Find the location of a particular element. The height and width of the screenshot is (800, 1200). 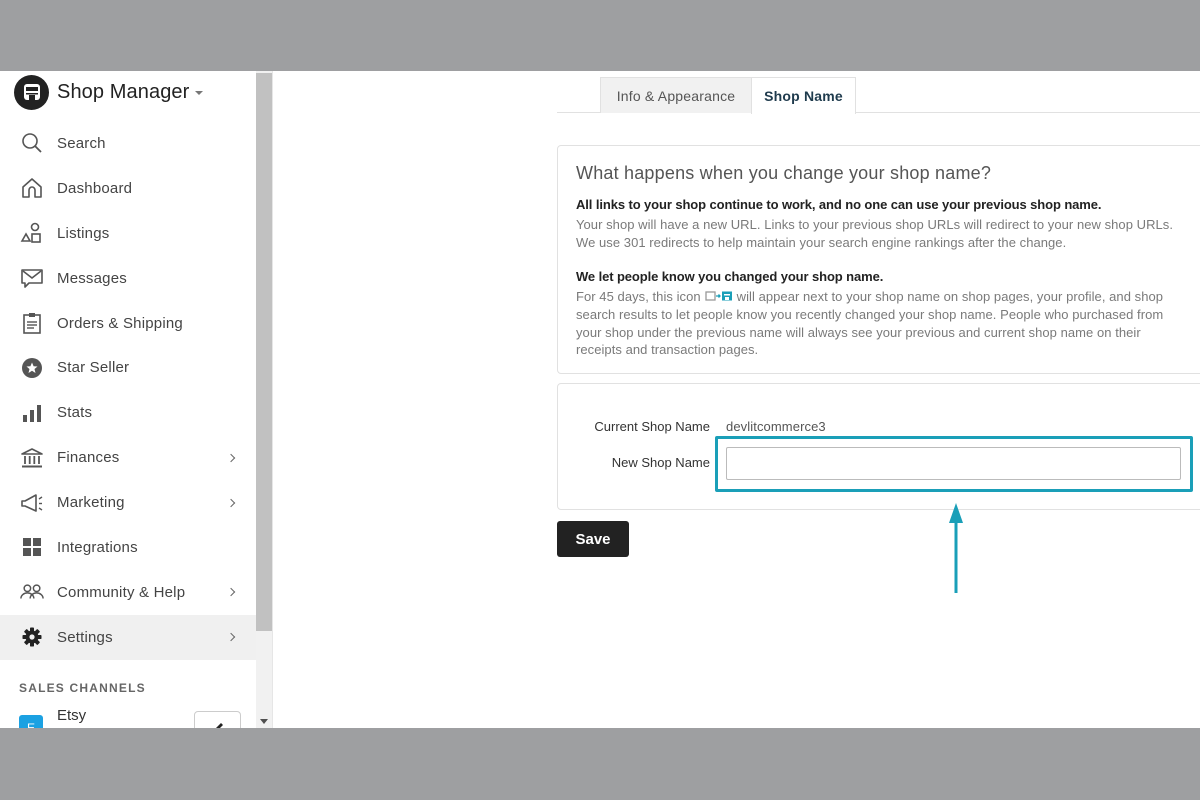

sidebar-item-label: Stats is located at coordinates (75, 413).